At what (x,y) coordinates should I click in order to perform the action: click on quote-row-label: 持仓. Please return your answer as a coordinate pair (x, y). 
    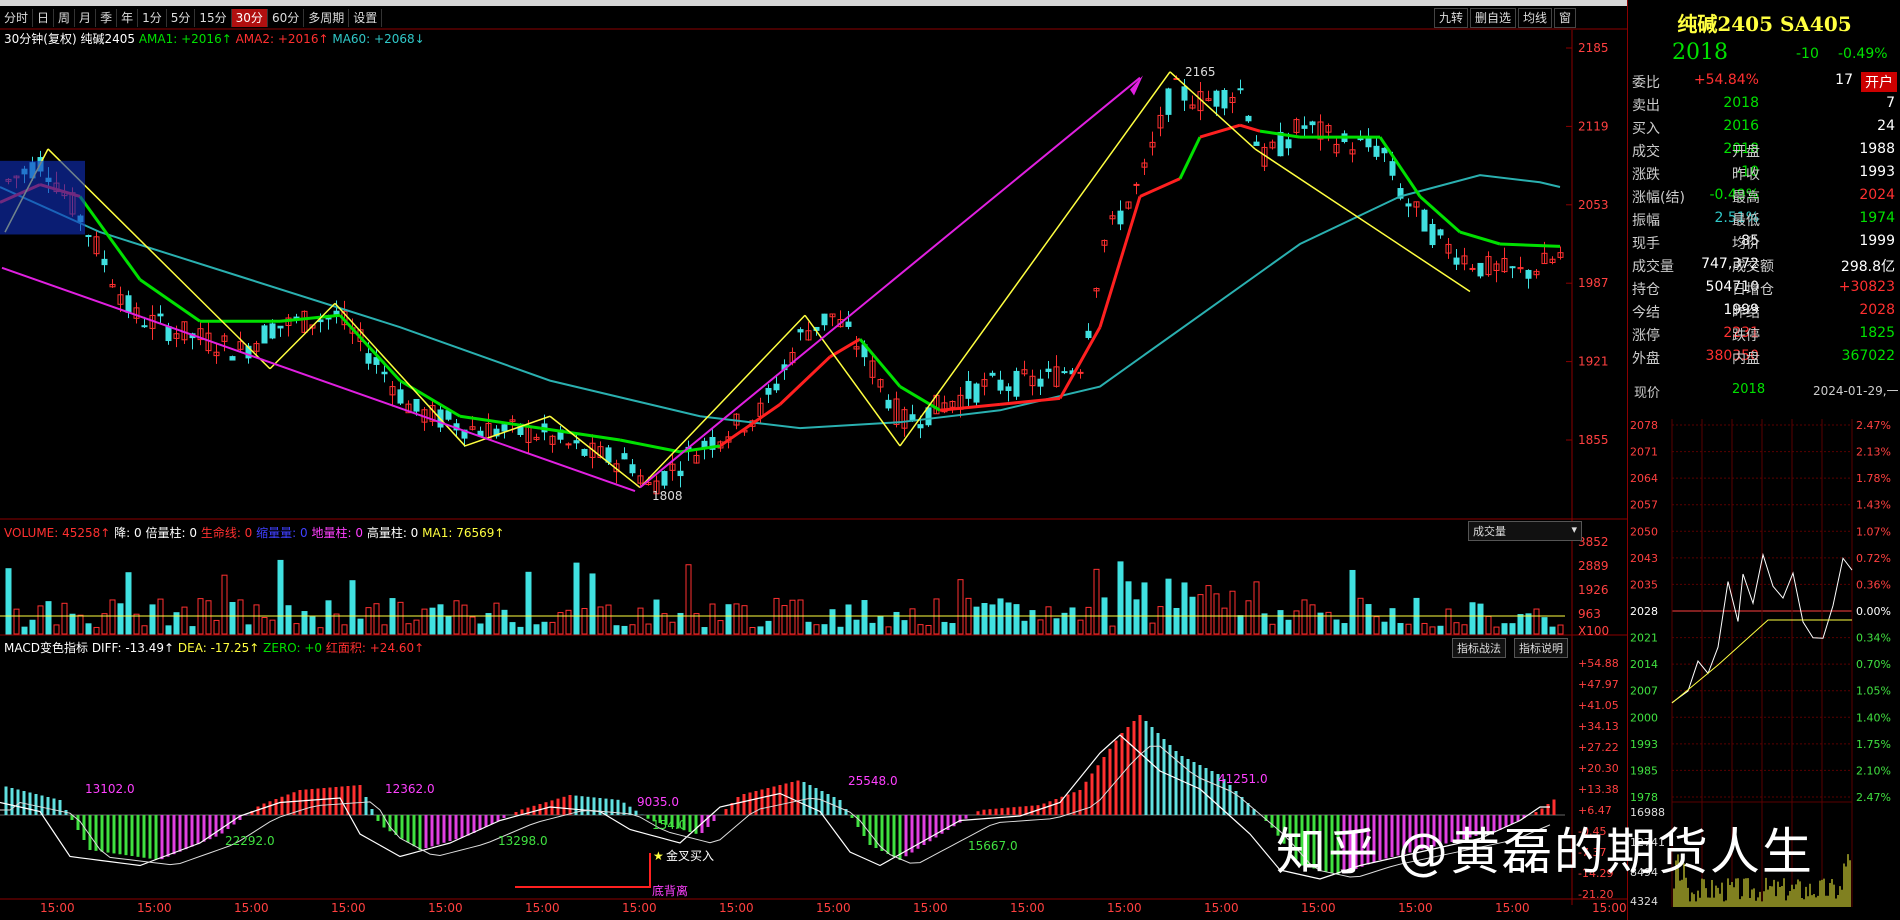
    Looking at the image, I should click on (1646, 290).